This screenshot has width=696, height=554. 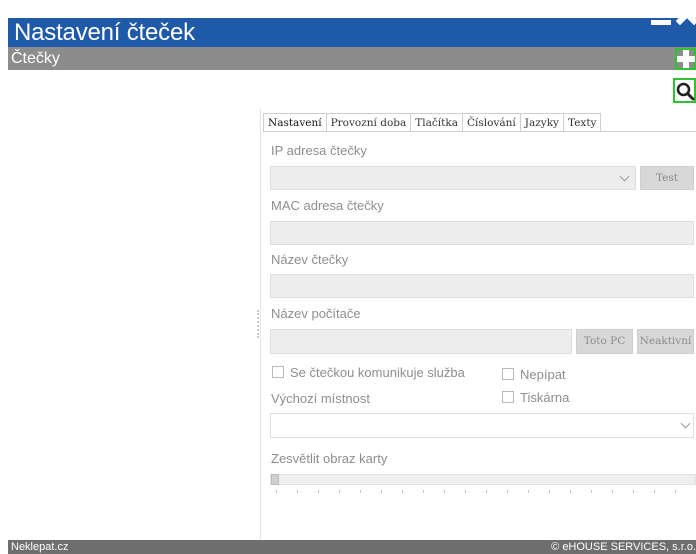 I want to click on default-room-label: Výchozí místnost, so click(x=320, y=398).